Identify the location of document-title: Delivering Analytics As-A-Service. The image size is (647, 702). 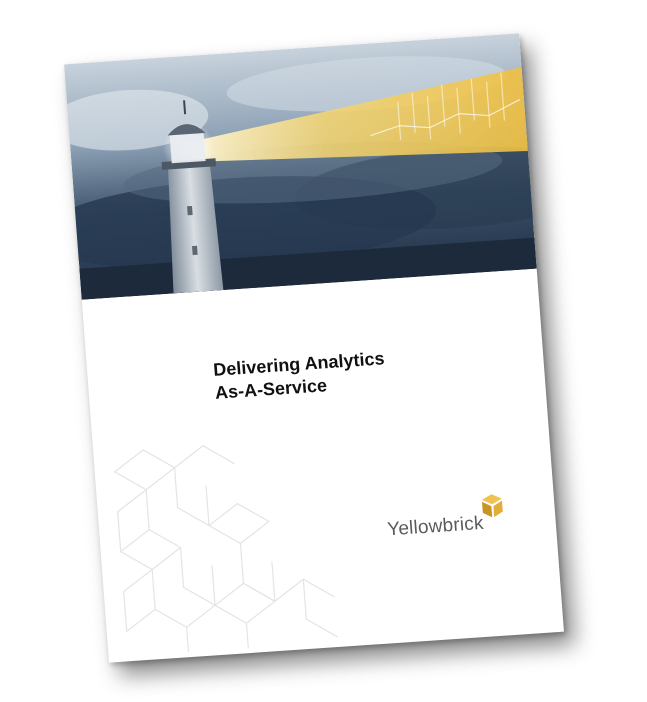
(300, 376).